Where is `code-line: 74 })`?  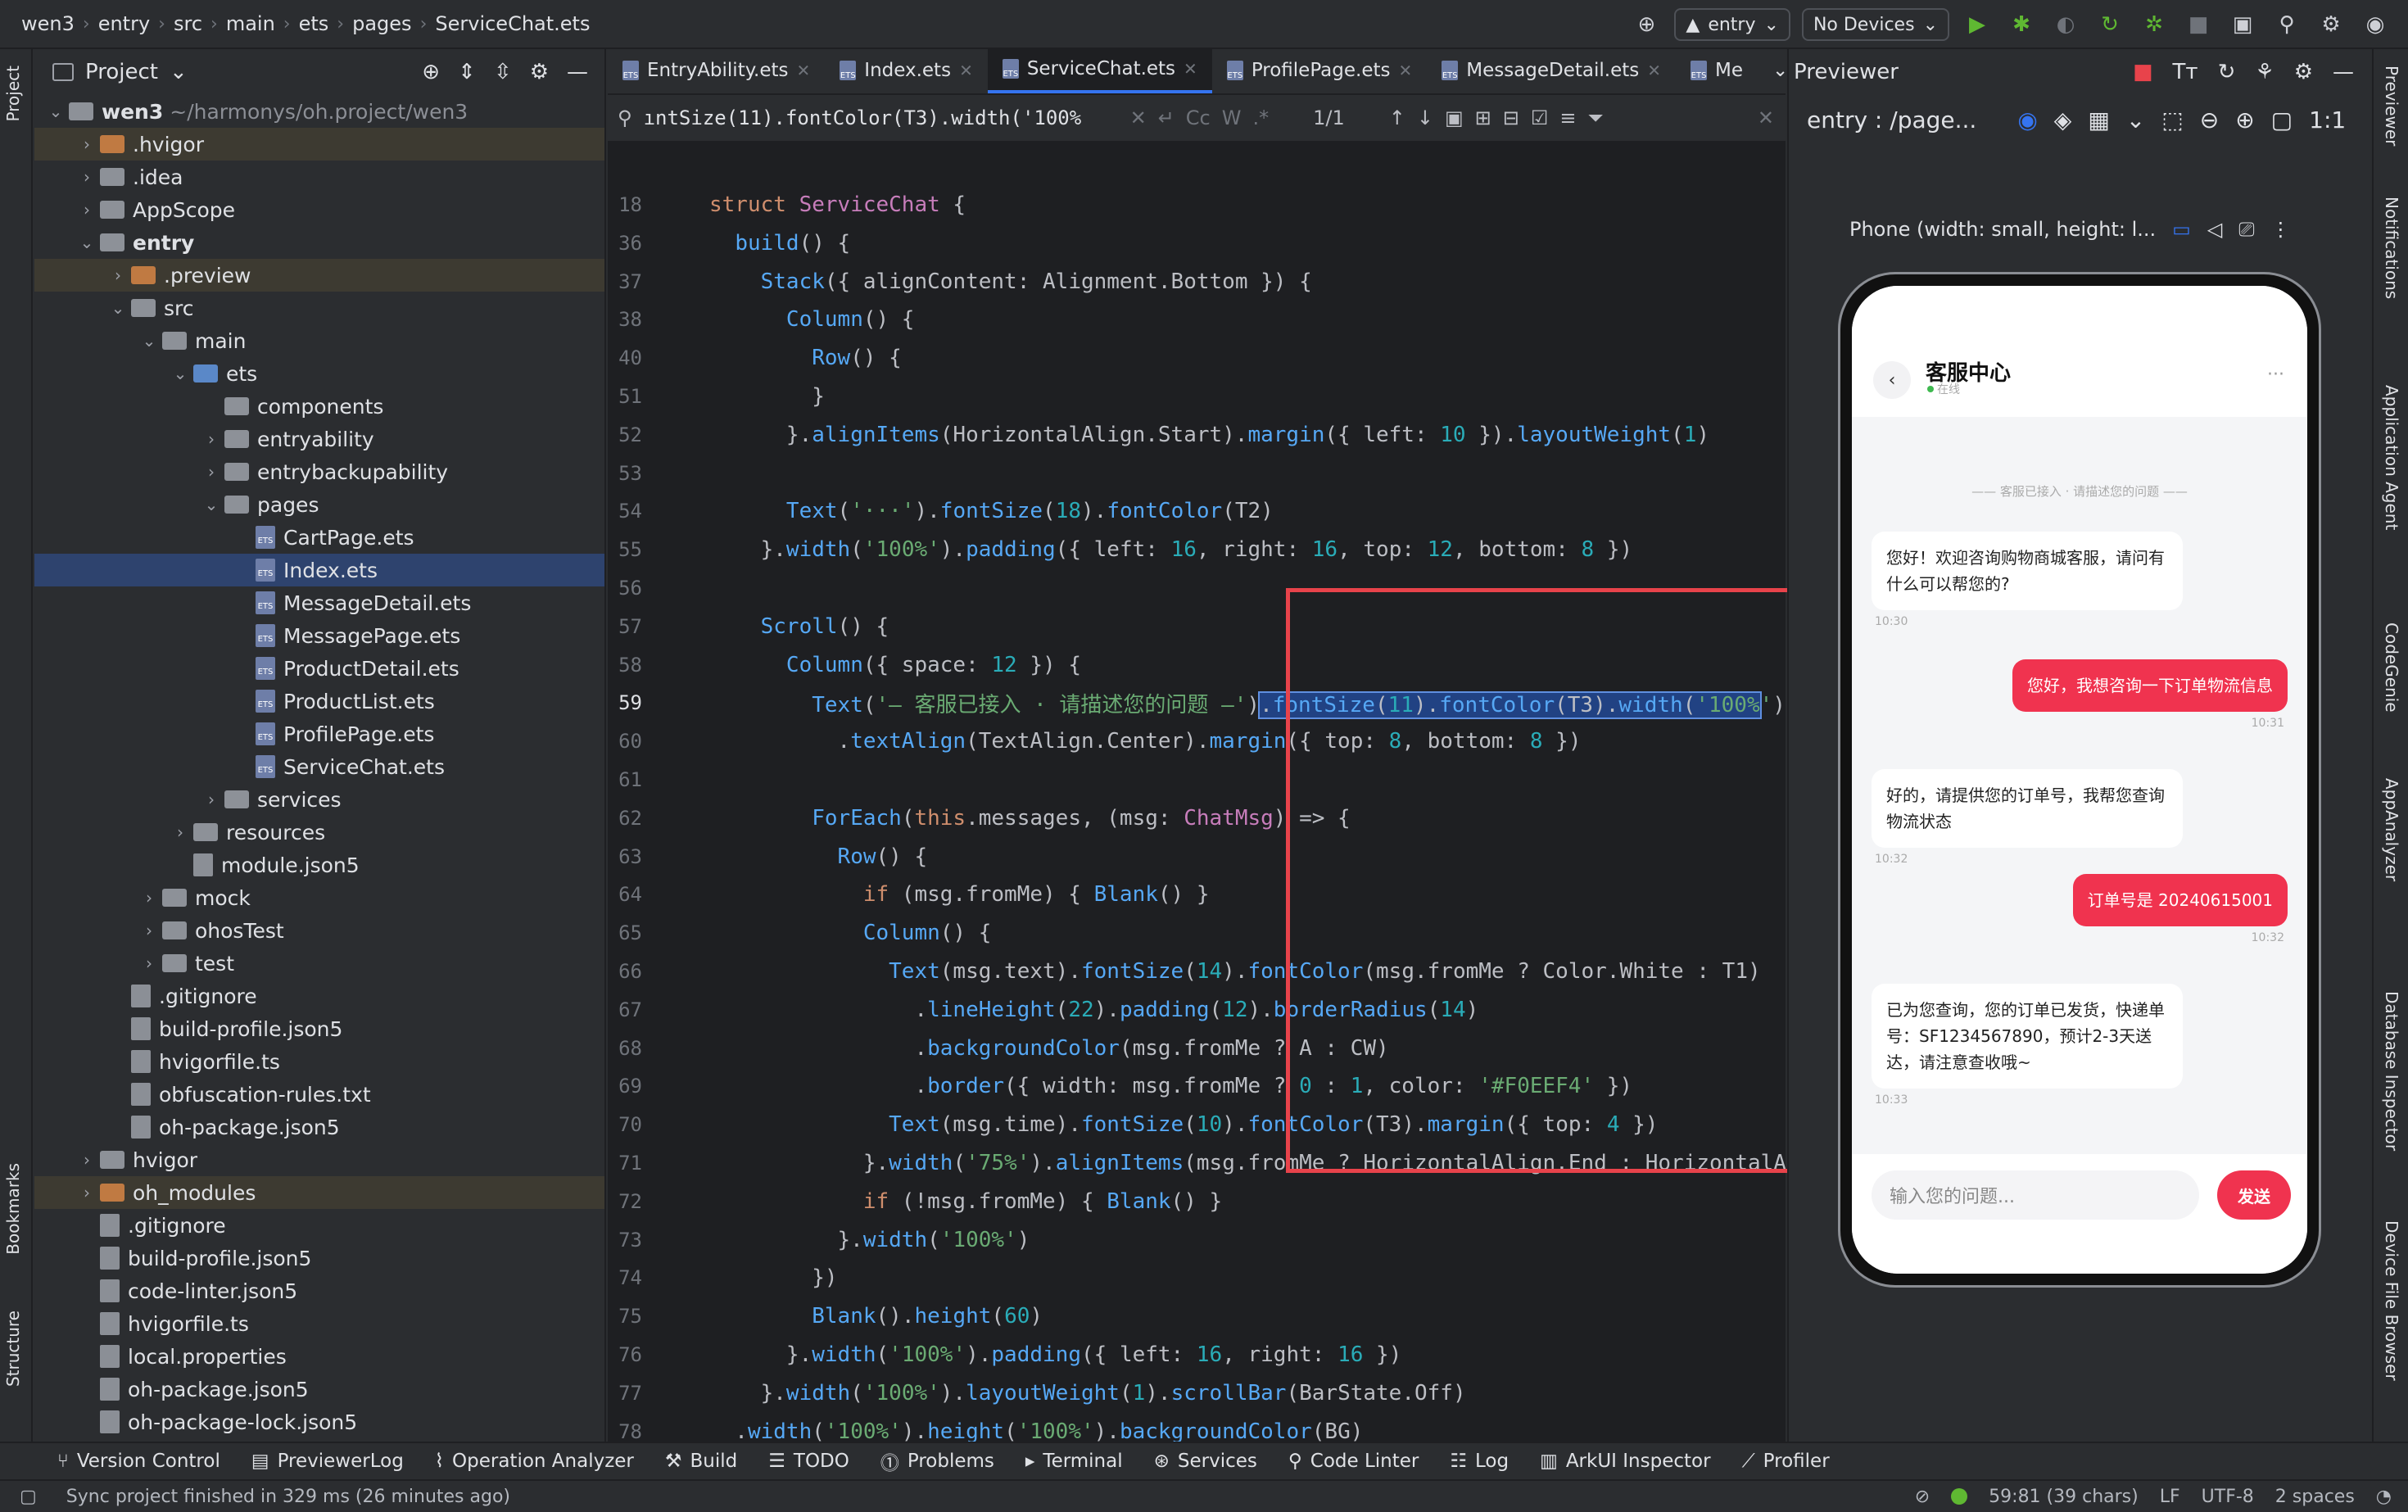
code-line: 74 }) is located at coordinates (1197, 1278).